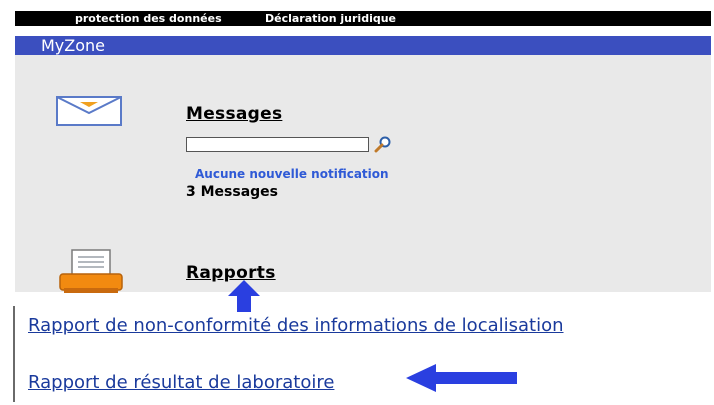 The height and width of the screenshot is (405, 714). I want to click on link-lab-result-report: Rapport de résultat de laboratoire, so click(181, 382).